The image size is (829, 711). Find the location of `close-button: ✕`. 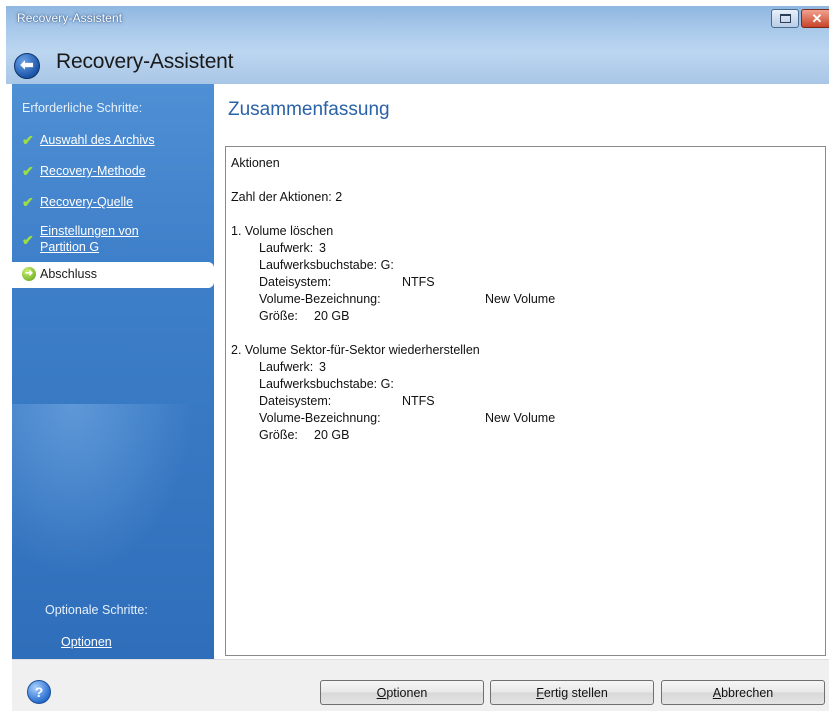

close-button: ✕ is located at coordinates (815, 18).